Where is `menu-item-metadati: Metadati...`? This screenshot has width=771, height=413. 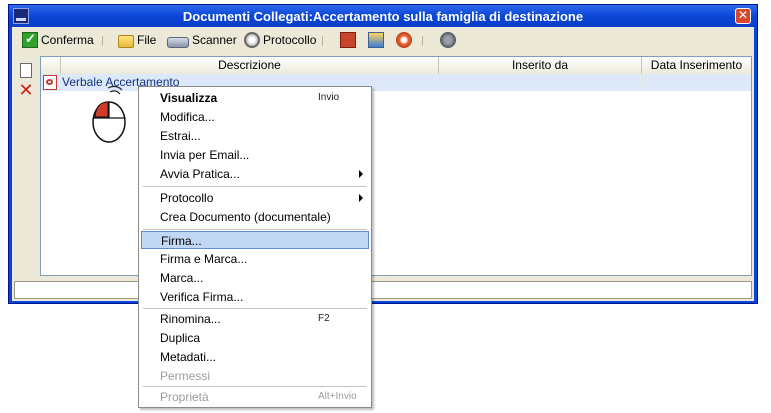
menu-item-metadati: Metadati... is located at coordinates (255, 357).